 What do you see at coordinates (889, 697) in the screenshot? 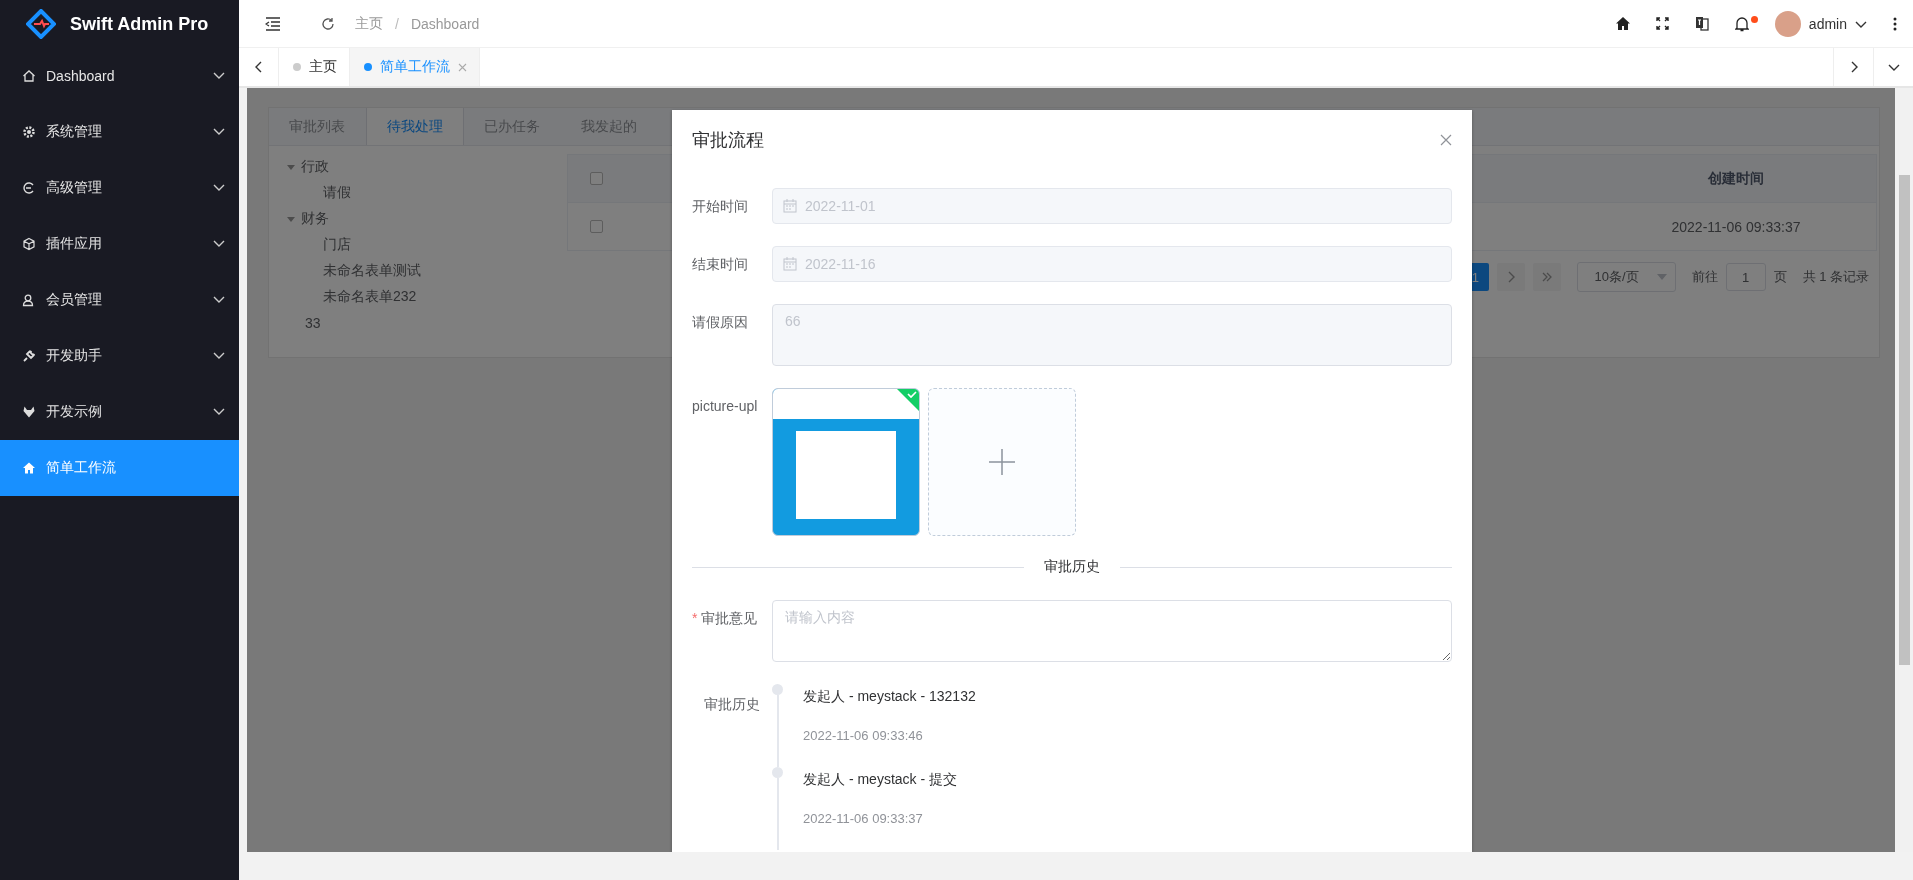
I see `timeline-title: 发起人 - meystack - 132132` at bounding box center [889, 697].